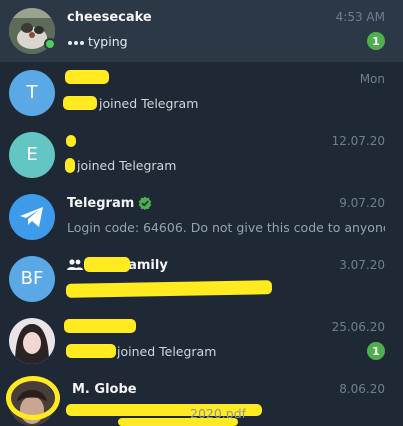  I want to click on chat-name: Telegram, so click(109, 205).